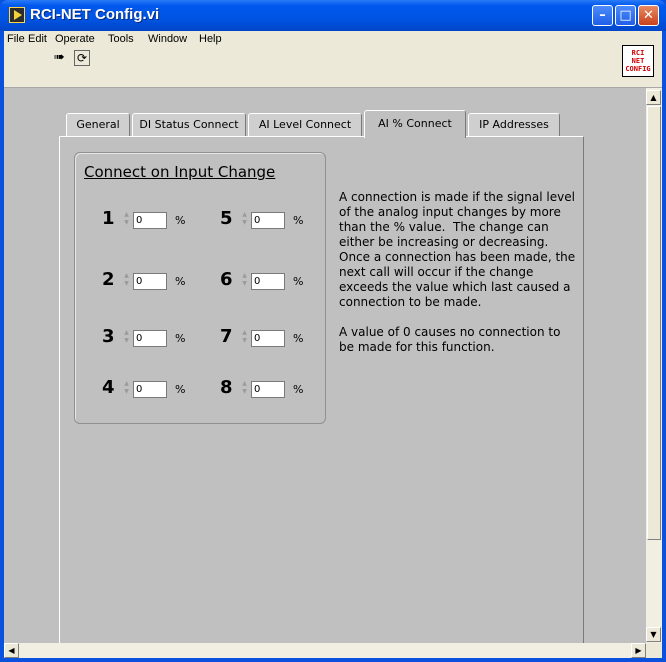 This screenshot has width=666, height=662. What do you see at coordinates (244, 281) in the screenshot?
I see `channel-6-spinner: ▲ ▼` at bounding box center [244, 281].